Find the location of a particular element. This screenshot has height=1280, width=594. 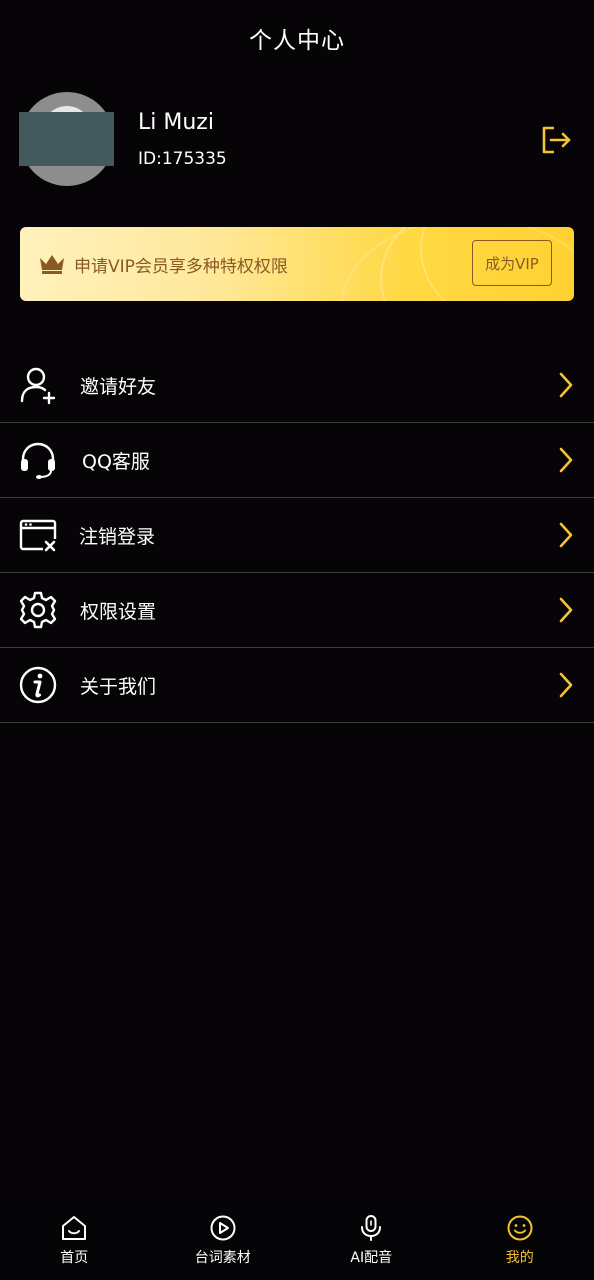

user-name: Li Muzi is located at coordinates (176, 122).